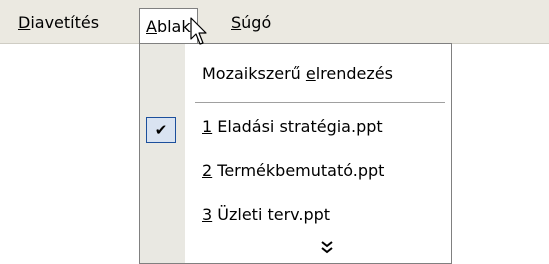 The image size is (549, 264). Describe the element at coordinates (173, 26) in the screenshot. I see `menu-ablak-label: blak` at that location.